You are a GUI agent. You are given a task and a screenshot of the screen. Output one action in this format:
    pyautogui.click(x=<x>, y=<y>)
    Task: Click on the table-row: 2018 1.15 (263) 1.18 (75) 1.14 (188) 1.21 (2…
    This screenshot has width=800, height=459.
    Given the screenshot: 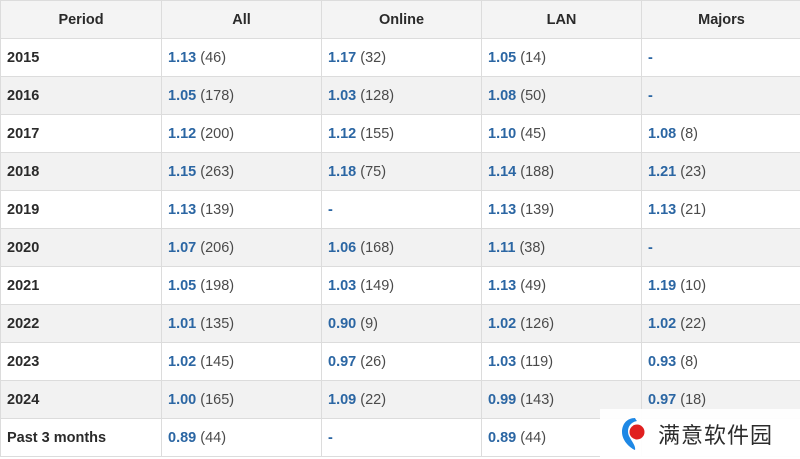 What is the action you would take?
    pyautogui.click(x=400, y=171)
    